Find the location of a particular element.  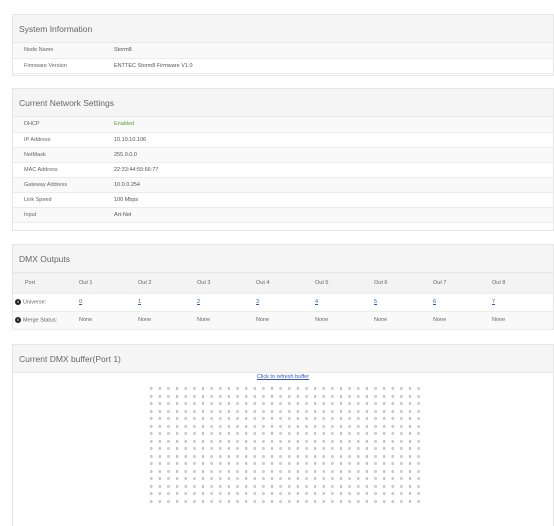

universe-link-out-5: 4 is located at coordinates (316, 302).